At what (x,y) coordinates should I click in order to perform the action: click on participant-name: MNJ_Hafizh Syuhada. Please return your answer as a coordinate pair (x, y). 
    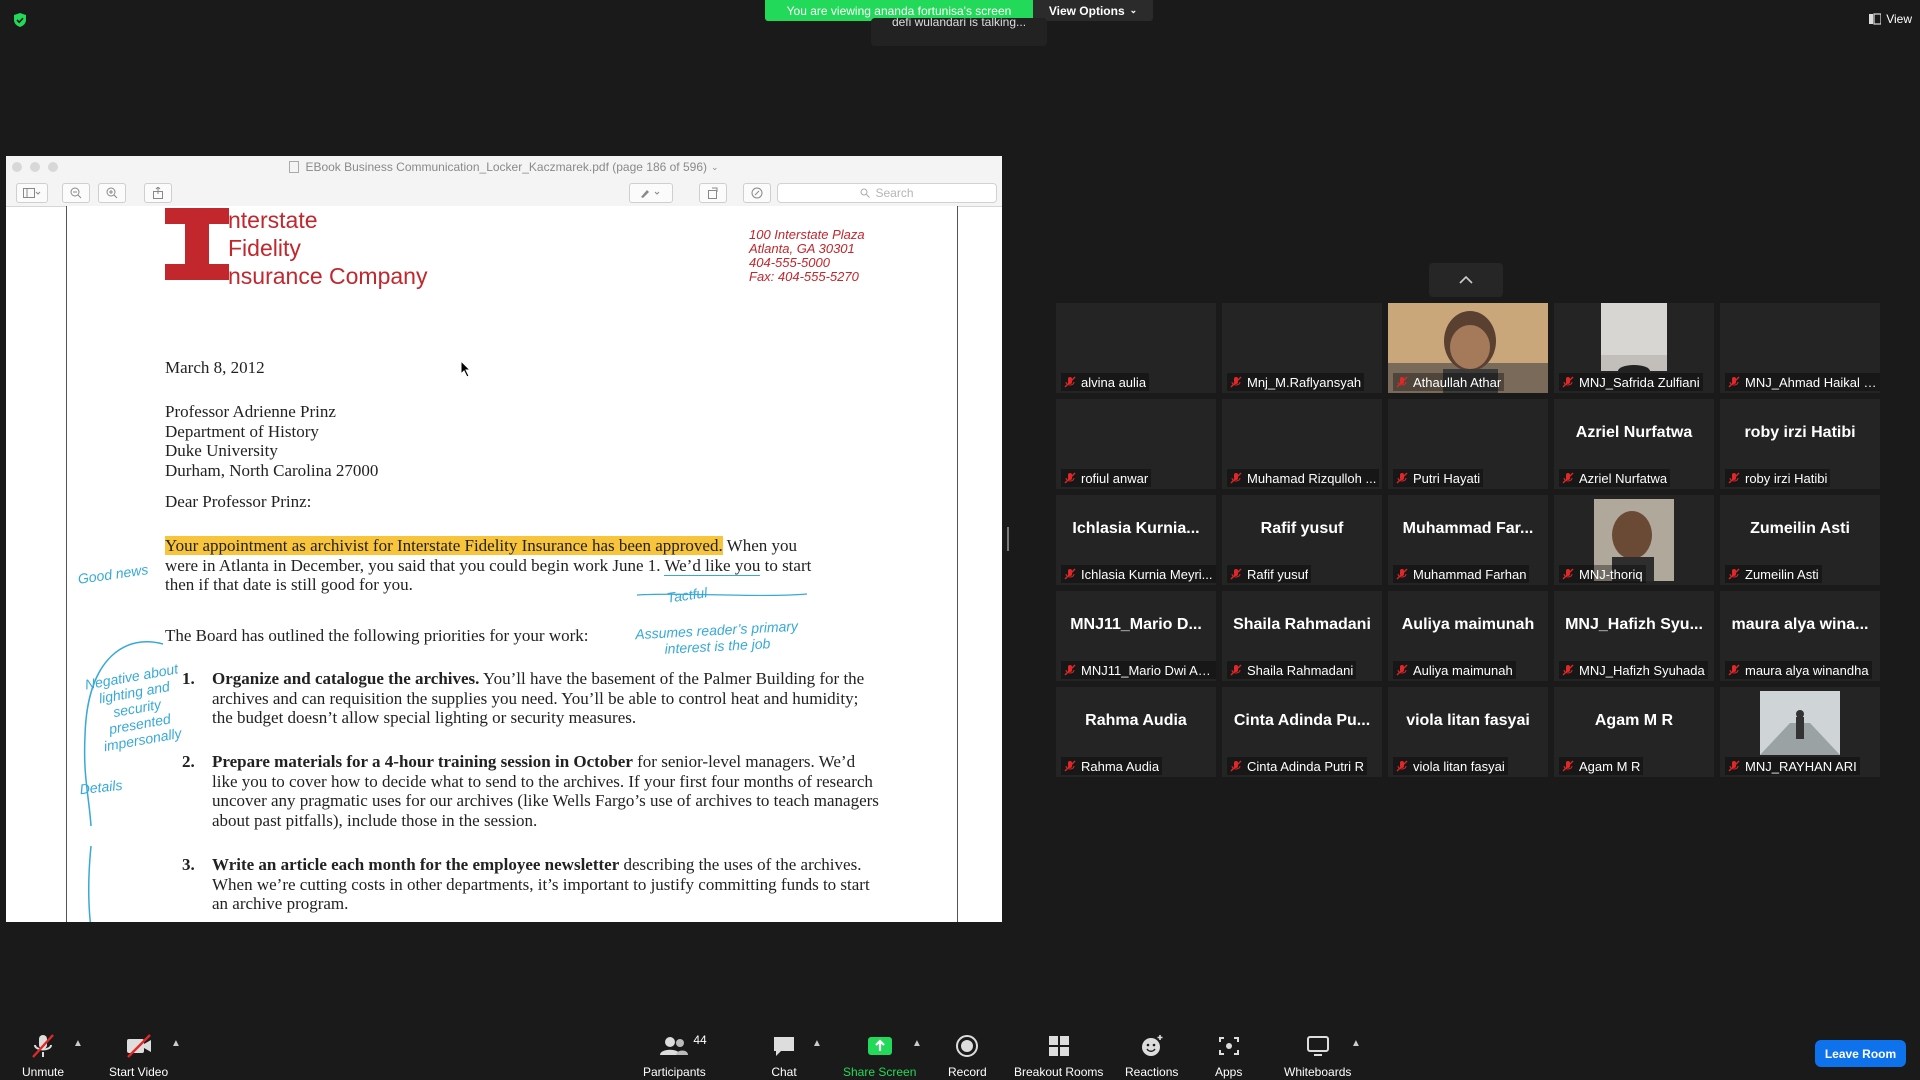
    Looking at the image, I should click on (1642, 670).